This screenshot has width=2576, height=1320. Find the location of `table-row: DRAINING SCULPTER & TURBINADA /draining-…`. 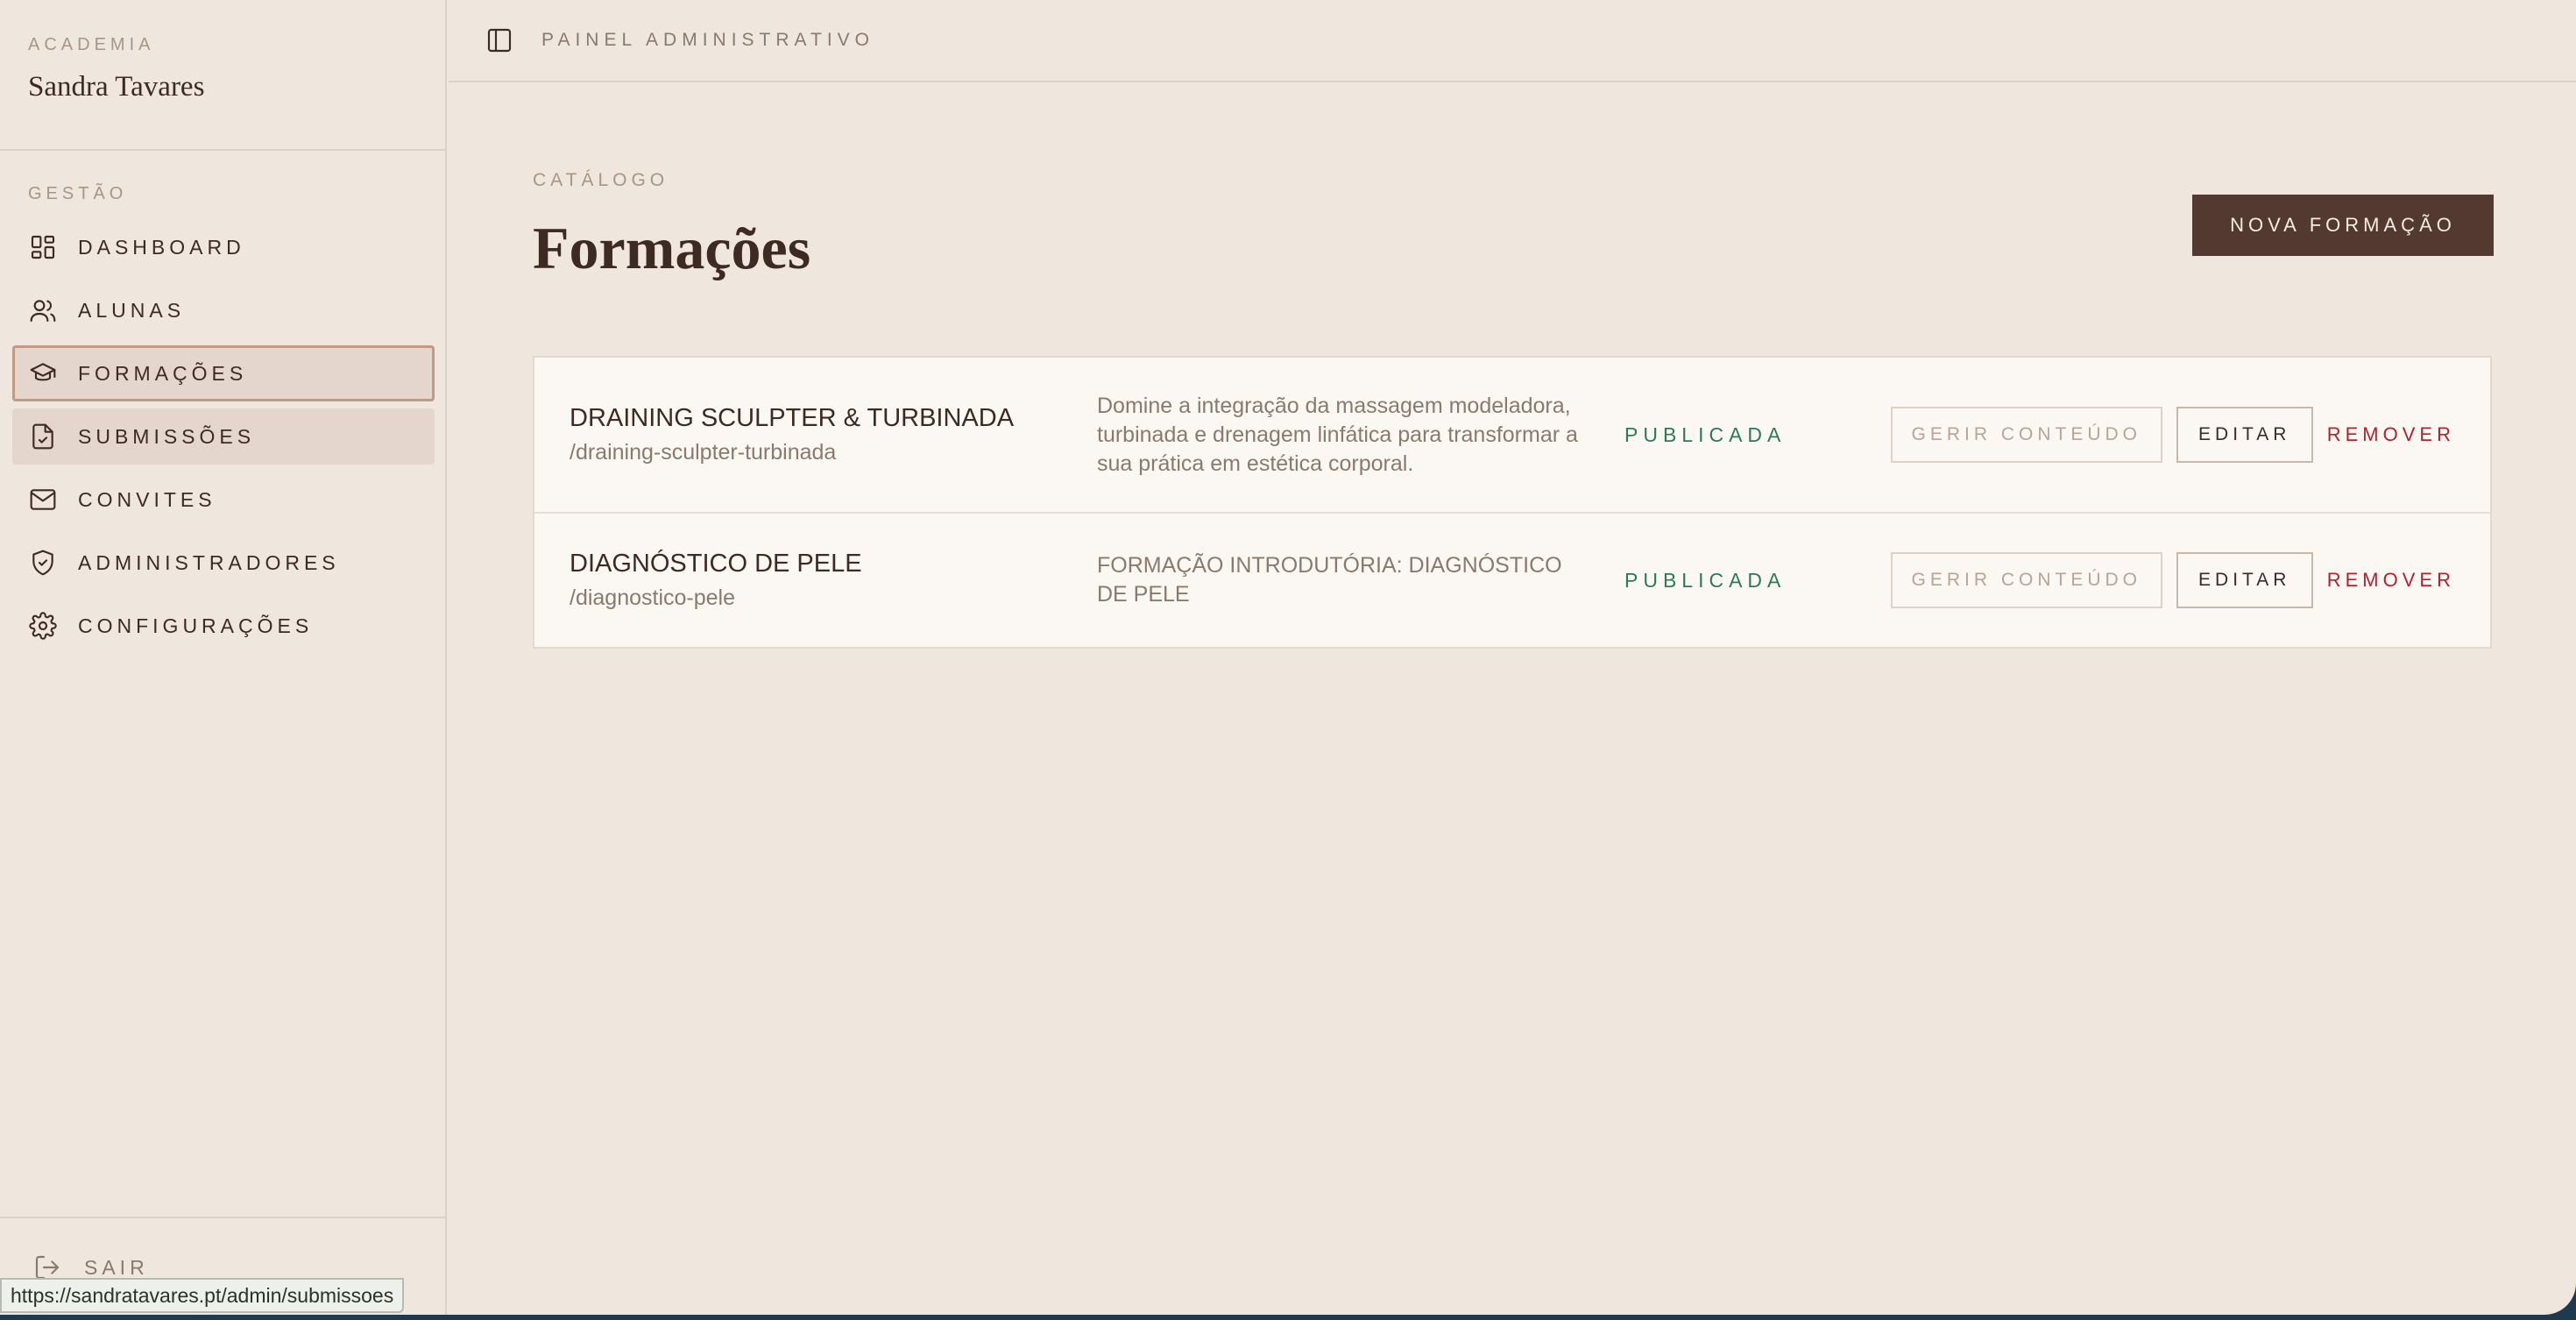

table-row: DRAINING SCULPTER & TURBINADA /draining-… is located at coordinates (1512, 435).